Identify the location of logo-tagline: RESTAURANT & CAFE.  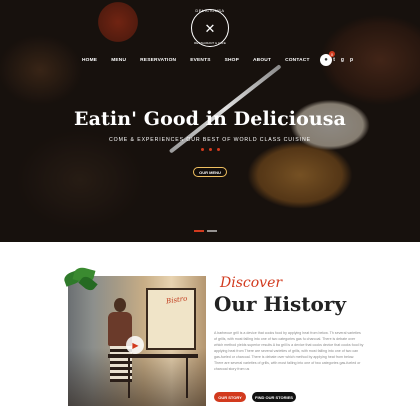
(210, 43).